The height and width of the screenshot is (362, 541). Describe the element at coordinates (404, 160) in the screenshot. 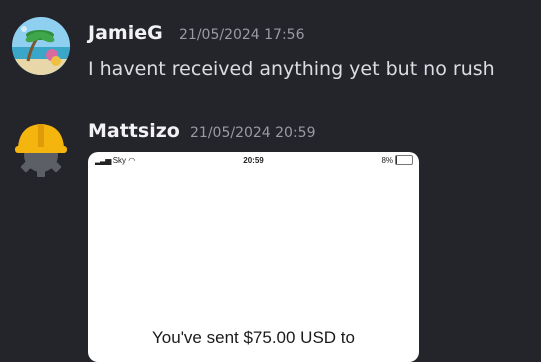

I see `battery-icon` at that location.